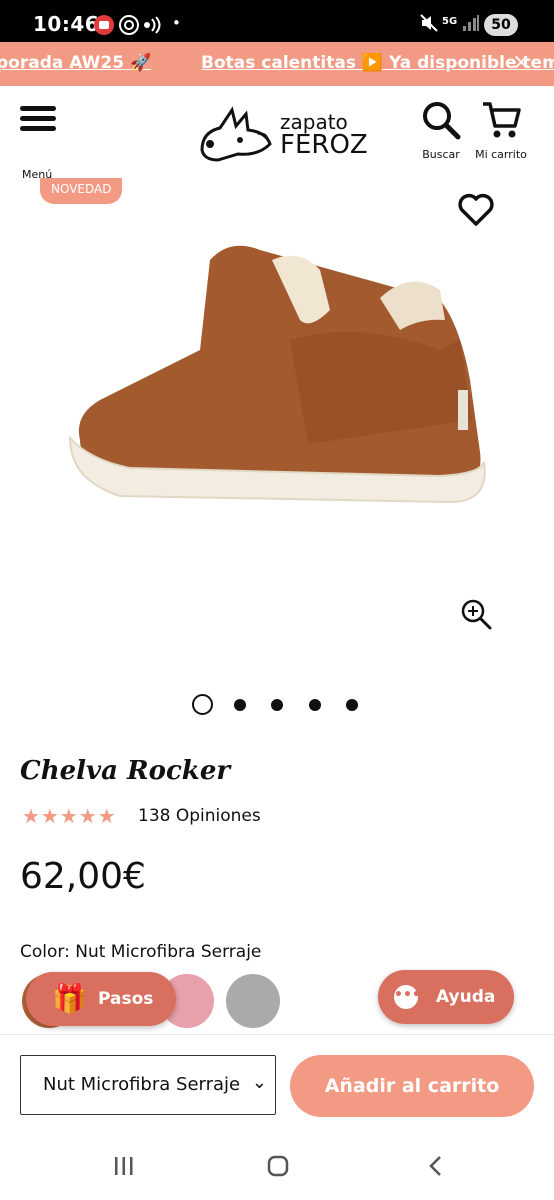 This screenshot has height=1200, width=554. I want to click on battery-indicator: 50, so click(501, 25).